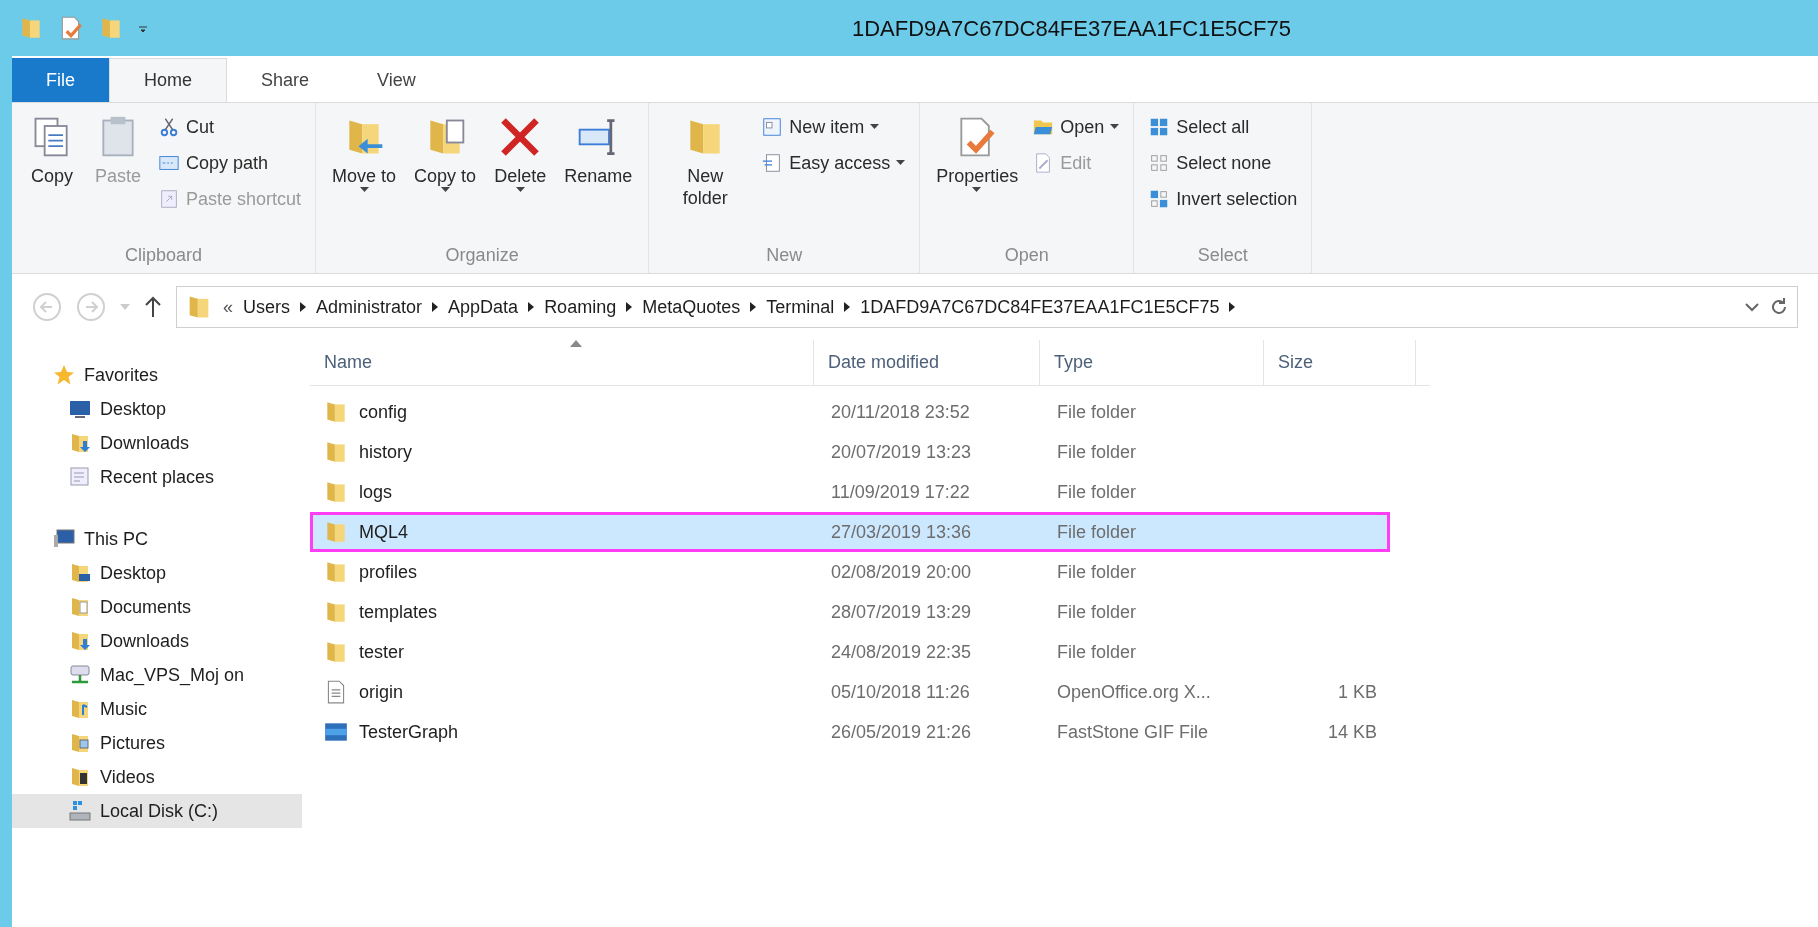  What do you see at coordinates (901, 652) in the screenshot?
I see `date-cell-text: 24/08/2019 22:35` at bounding box center [901, 652].